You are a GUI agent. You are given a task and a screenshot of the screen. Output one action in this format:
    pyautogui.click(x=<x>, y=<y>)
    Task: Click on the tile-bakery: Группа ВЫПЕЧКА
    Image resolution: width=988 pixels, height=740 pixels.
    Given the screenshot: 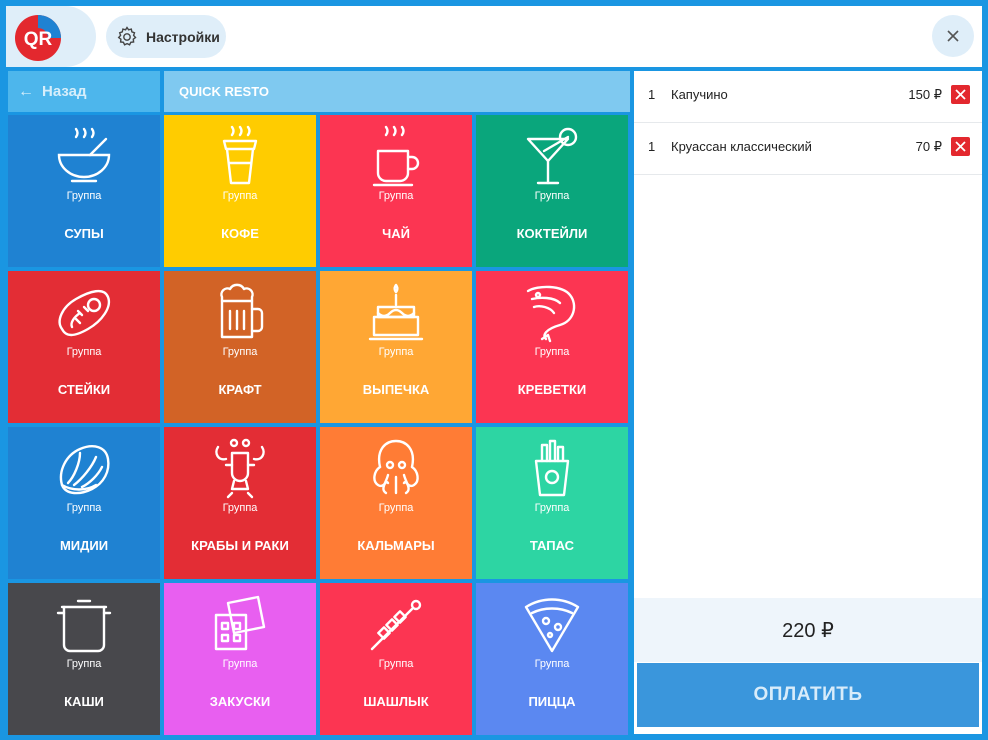 What is the action you would take?
    pyautogui.click(x=396, y=347)
    